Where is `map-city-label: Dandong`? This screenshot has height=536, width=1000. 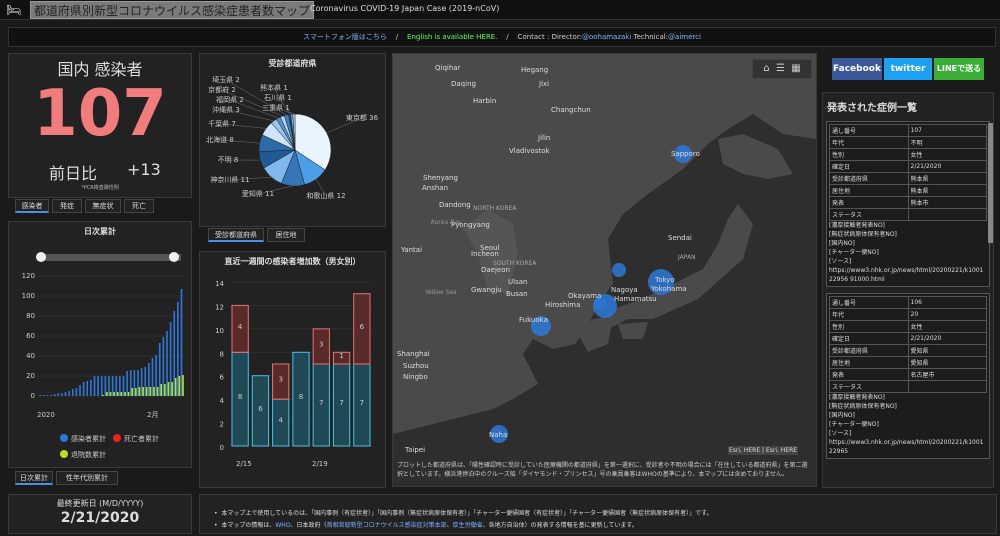 map-city-label: Dandong is located at coordinates (455, 205).